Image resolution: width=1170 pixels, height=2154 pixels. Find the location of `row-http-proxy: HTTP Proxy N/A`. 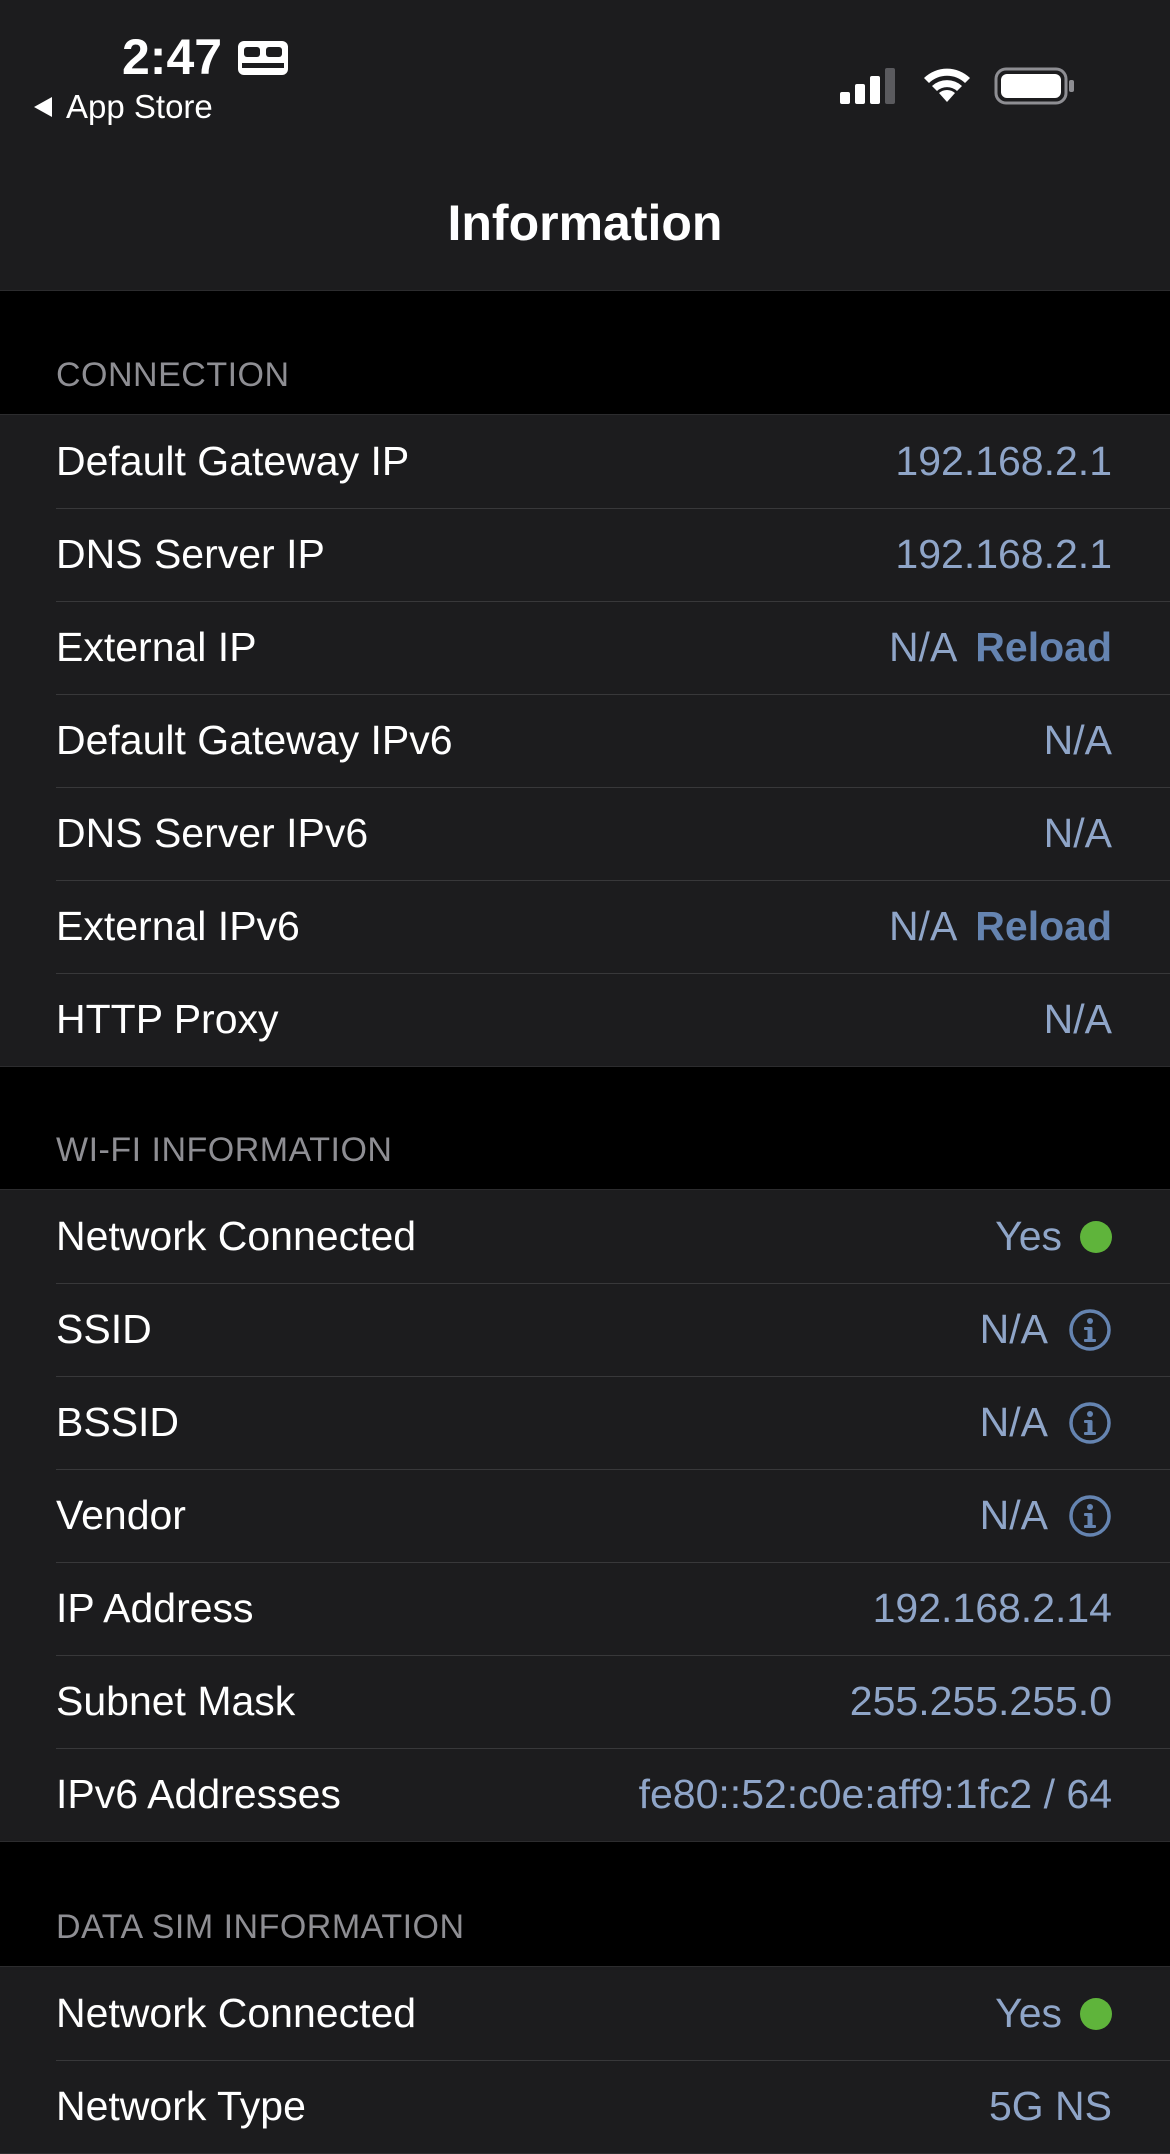

row-http-proxy: HTTP Proxy N/A is located at coordinates (585, 1019).